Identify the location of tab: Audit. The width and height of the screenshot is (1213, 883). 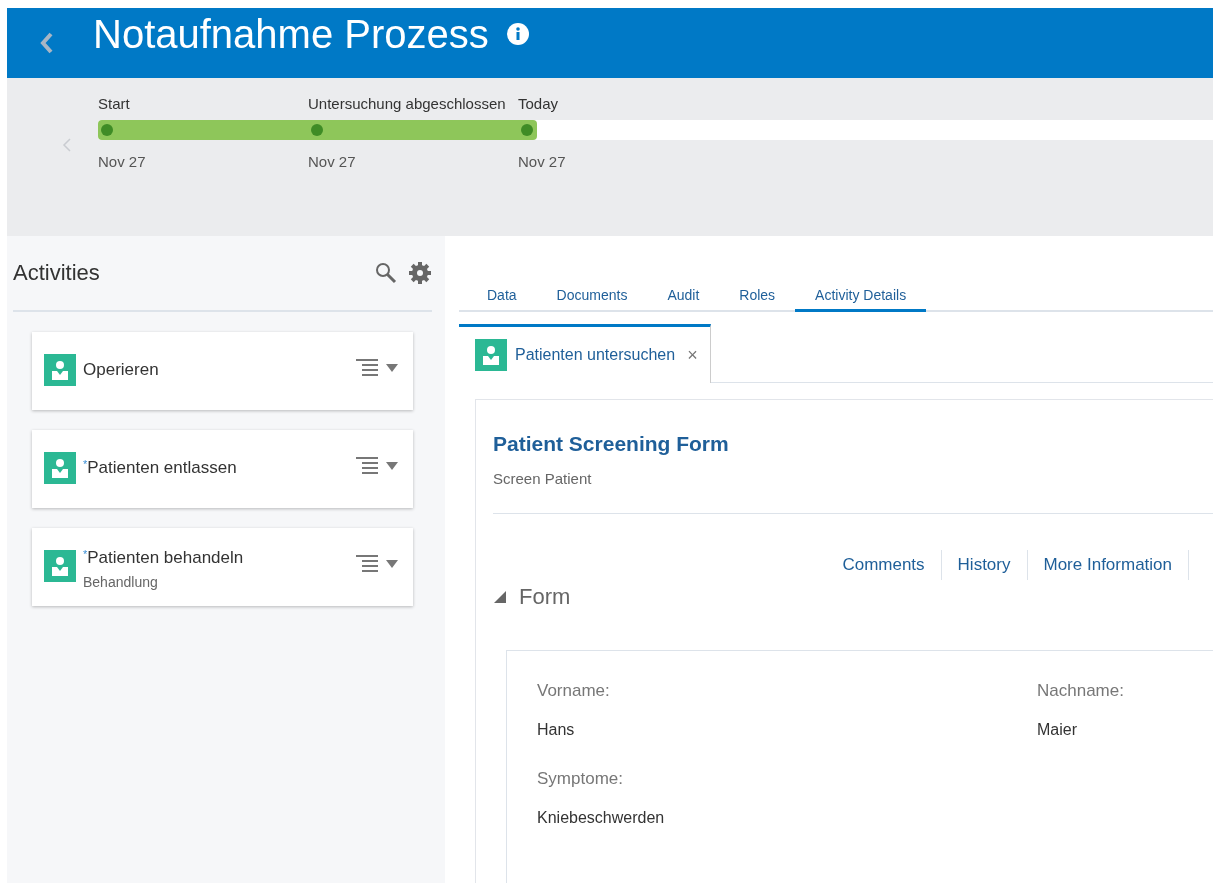
(683, 292).